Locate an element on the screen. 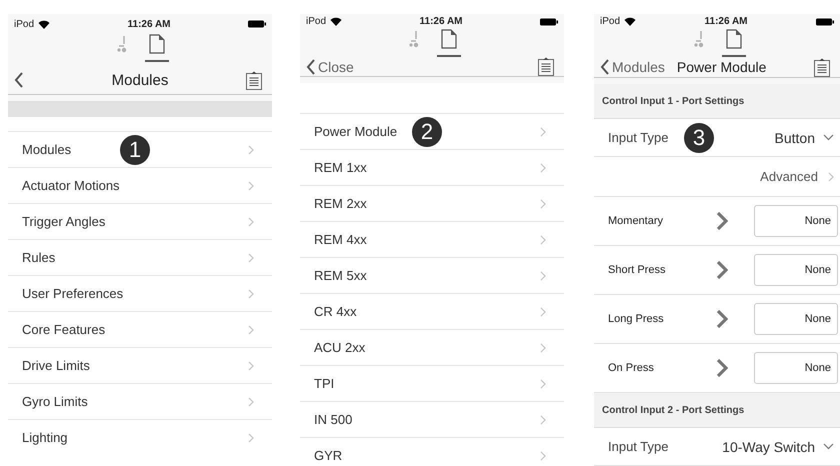  list-item: Gyro Limits is located at coordinates (140, 401).